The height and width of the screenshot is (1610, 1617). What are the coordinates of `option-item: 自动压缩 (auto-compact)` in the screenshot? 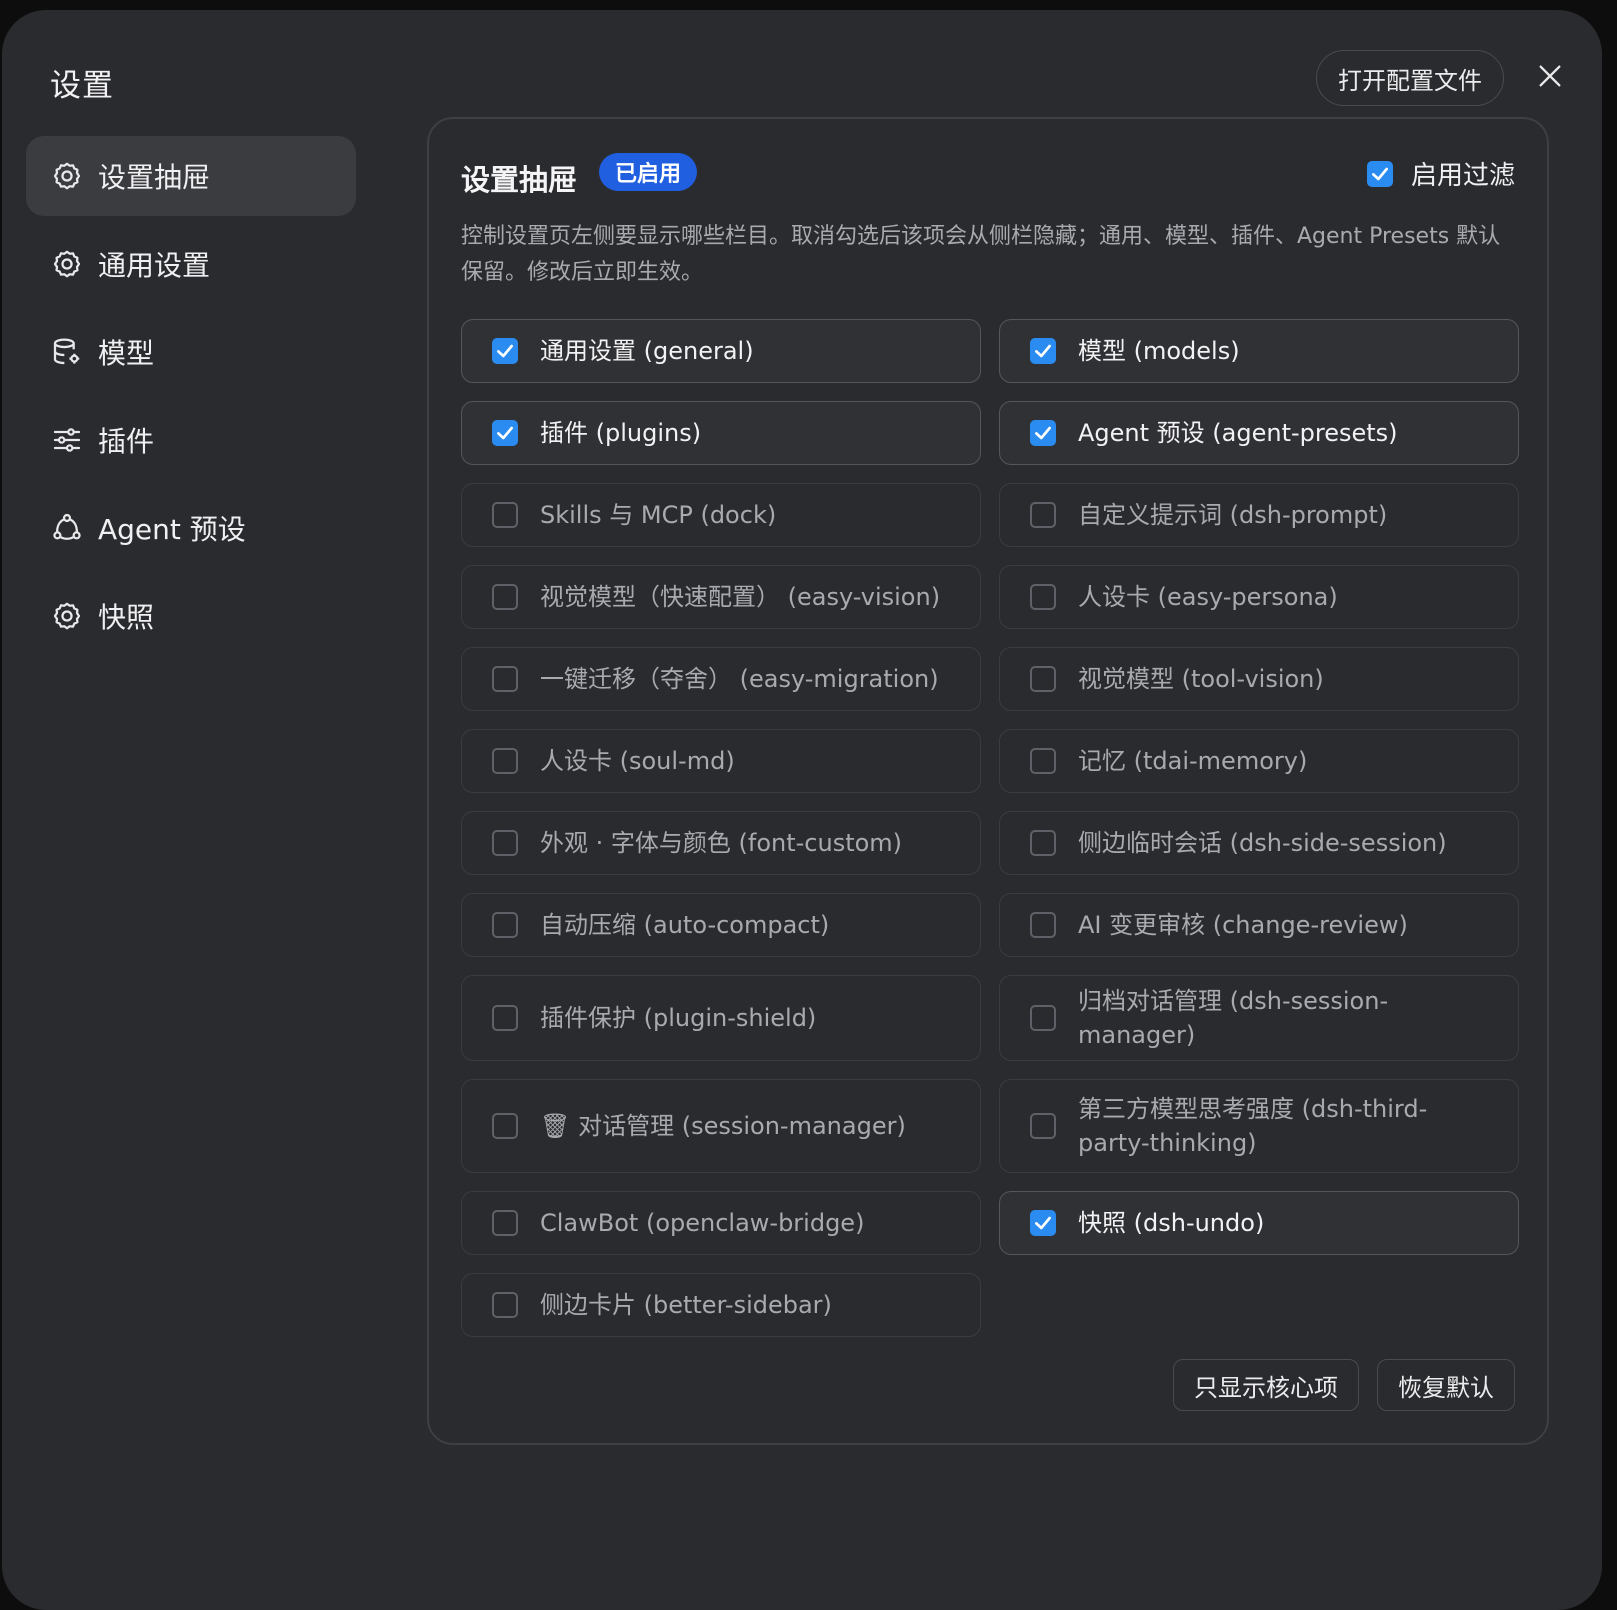 It's located at (721, 925).